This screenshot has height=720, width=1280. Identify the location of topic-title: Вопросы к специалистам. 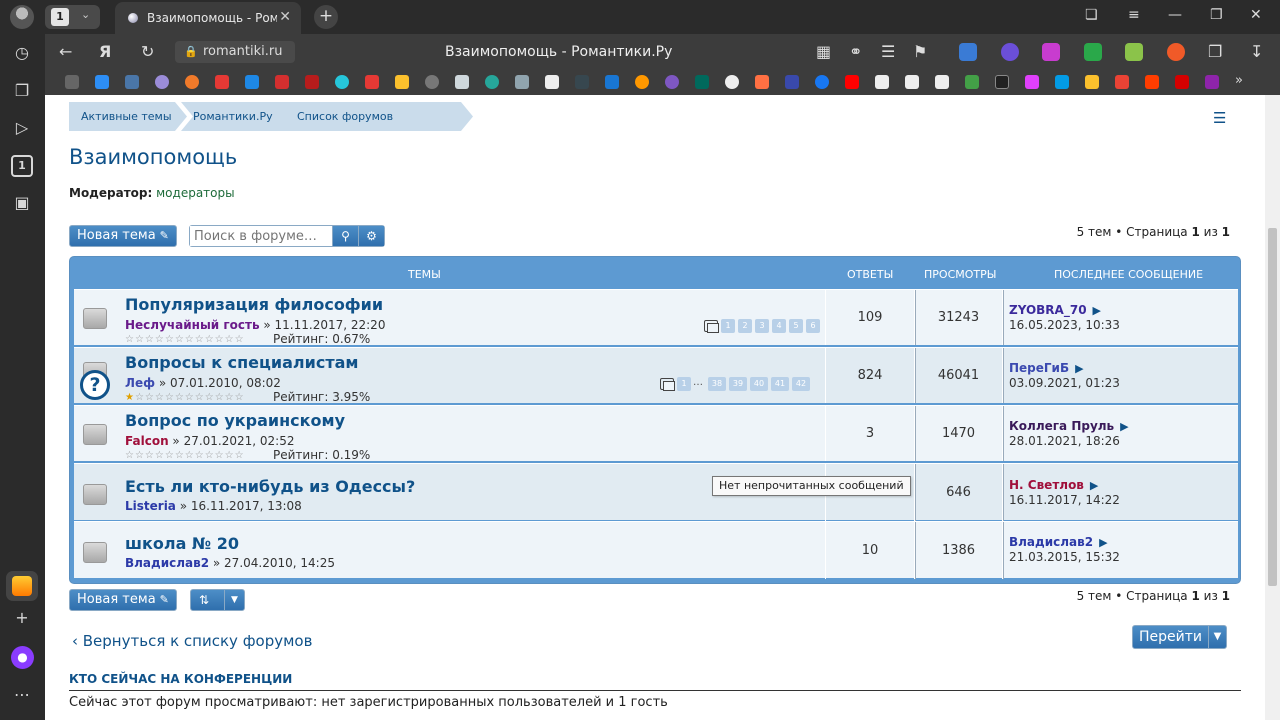
(241, 362).